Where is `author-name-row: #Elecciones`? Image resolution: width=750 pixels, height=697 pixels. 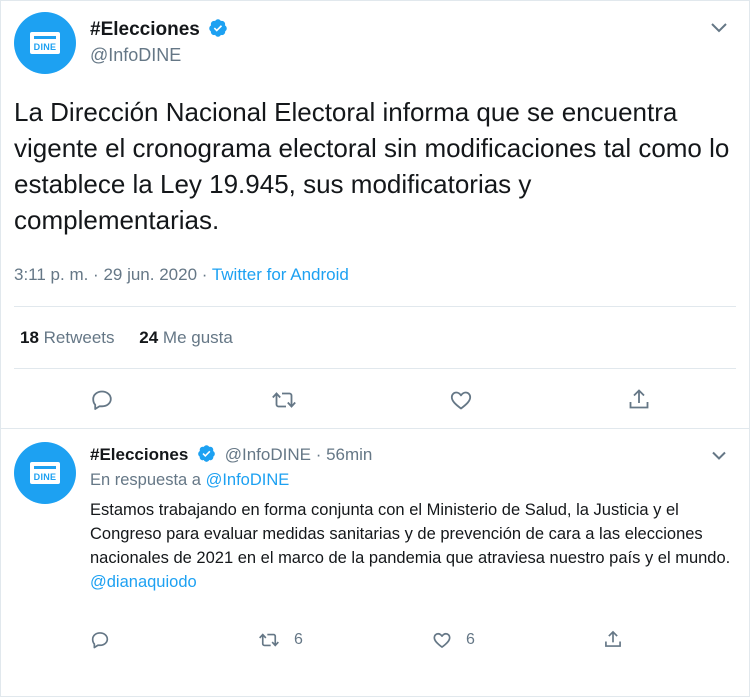
author-name-row: #Elecciones is located at coordinates (159, 29).